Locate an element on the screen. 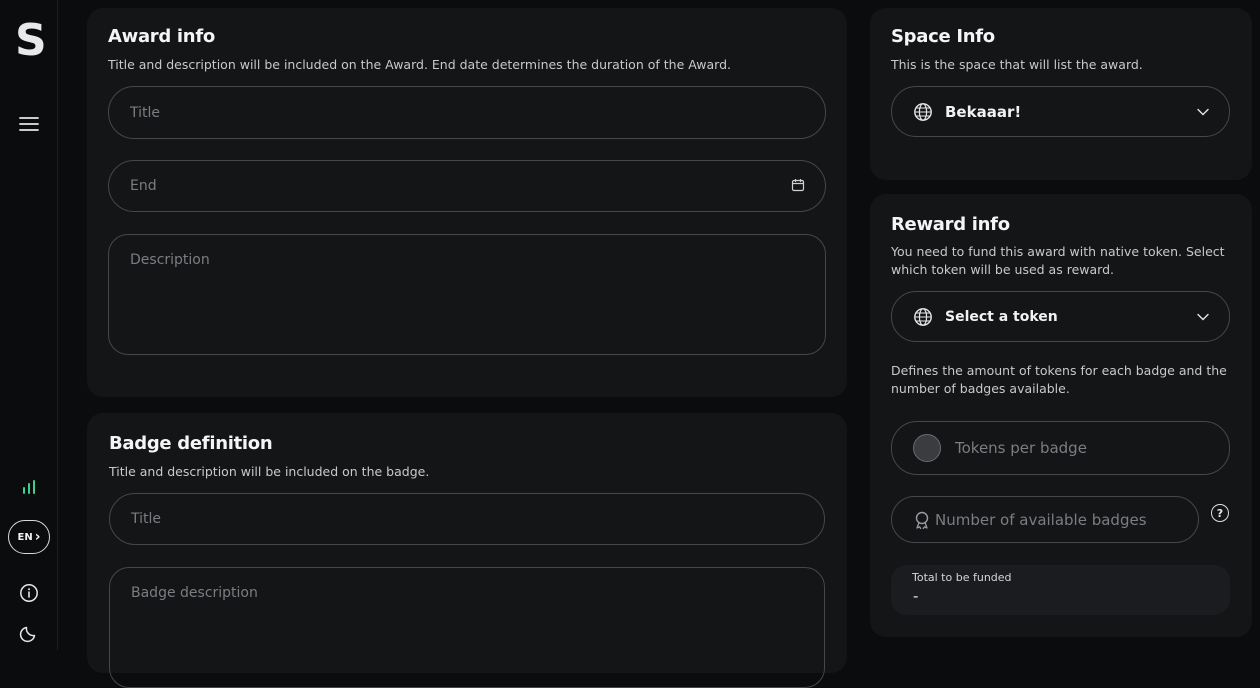 Image resolution: width=1260 pixels, height=688 pixels. available-badges-placeholder: Number of available badges is located at coordinates (1041, 519).